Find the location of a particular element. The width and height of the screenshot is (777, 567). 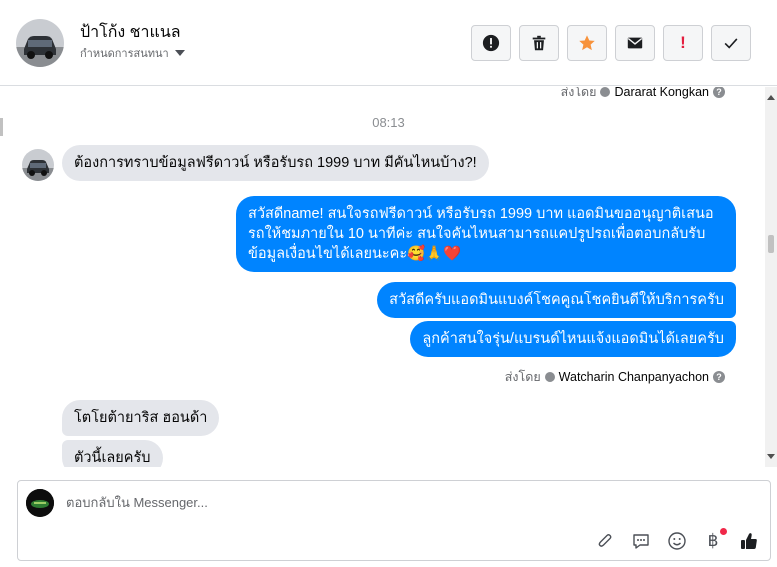

mark-unread-button is located at coordinates (635, 43).